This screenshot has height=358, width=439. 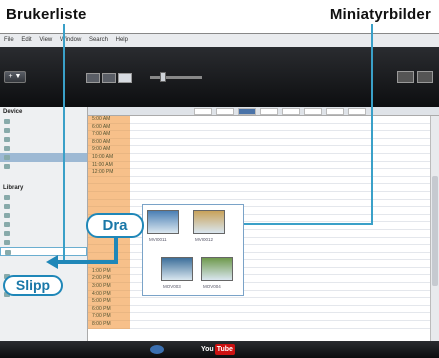 I want to click on time-slot: 5:00 AM, so click(x=109, y=120).